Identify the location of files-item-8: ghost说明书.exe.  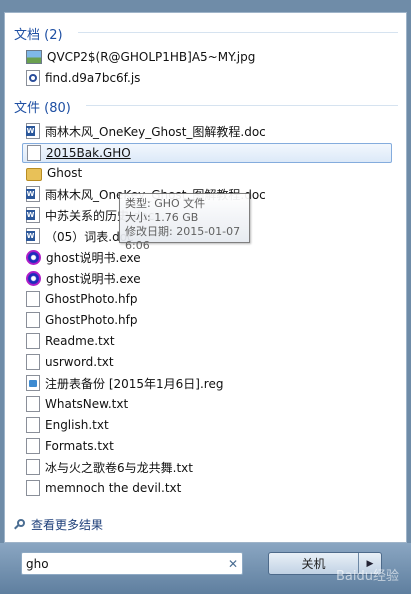
(207, 278).